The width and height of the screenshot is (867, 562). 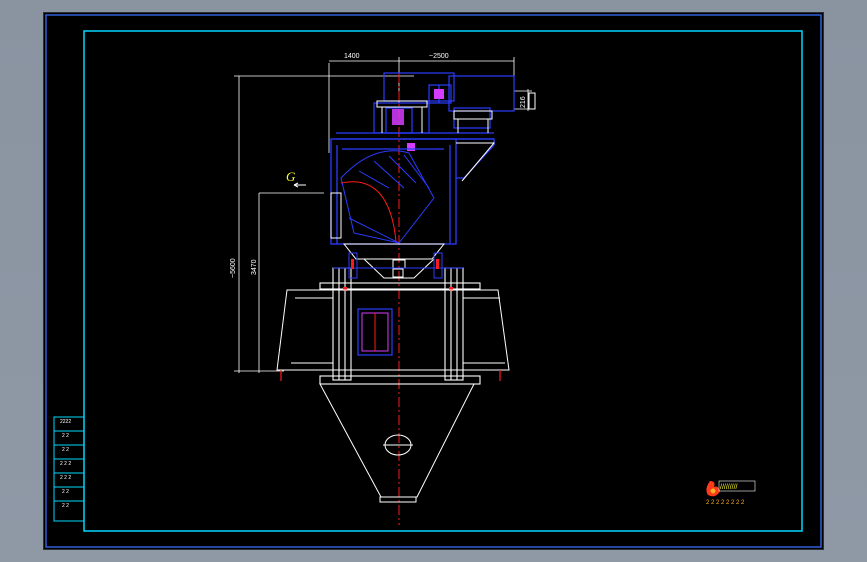 What do you see at coordinates (725, 503) in the screenshot?
I see `logo-caption: 2 2 2 2 2 2 2 2` at bounding box center [725, 503].